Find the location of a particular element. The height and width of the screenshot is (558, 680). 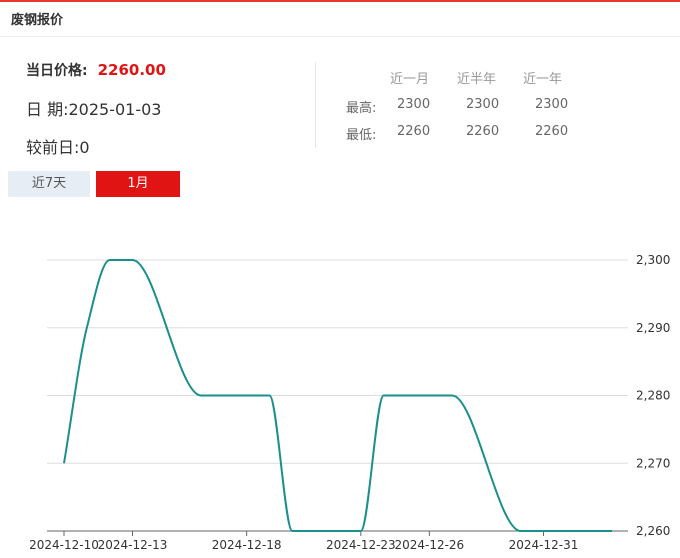

stats-header-row: 近一月 近半年 近一年 is located at coordinates (340, 77).